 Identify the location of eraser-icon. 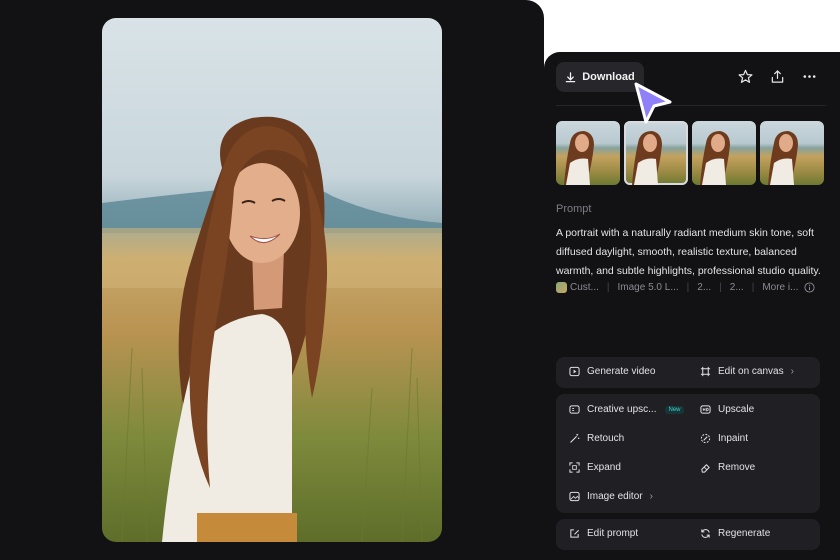
(705, 468).